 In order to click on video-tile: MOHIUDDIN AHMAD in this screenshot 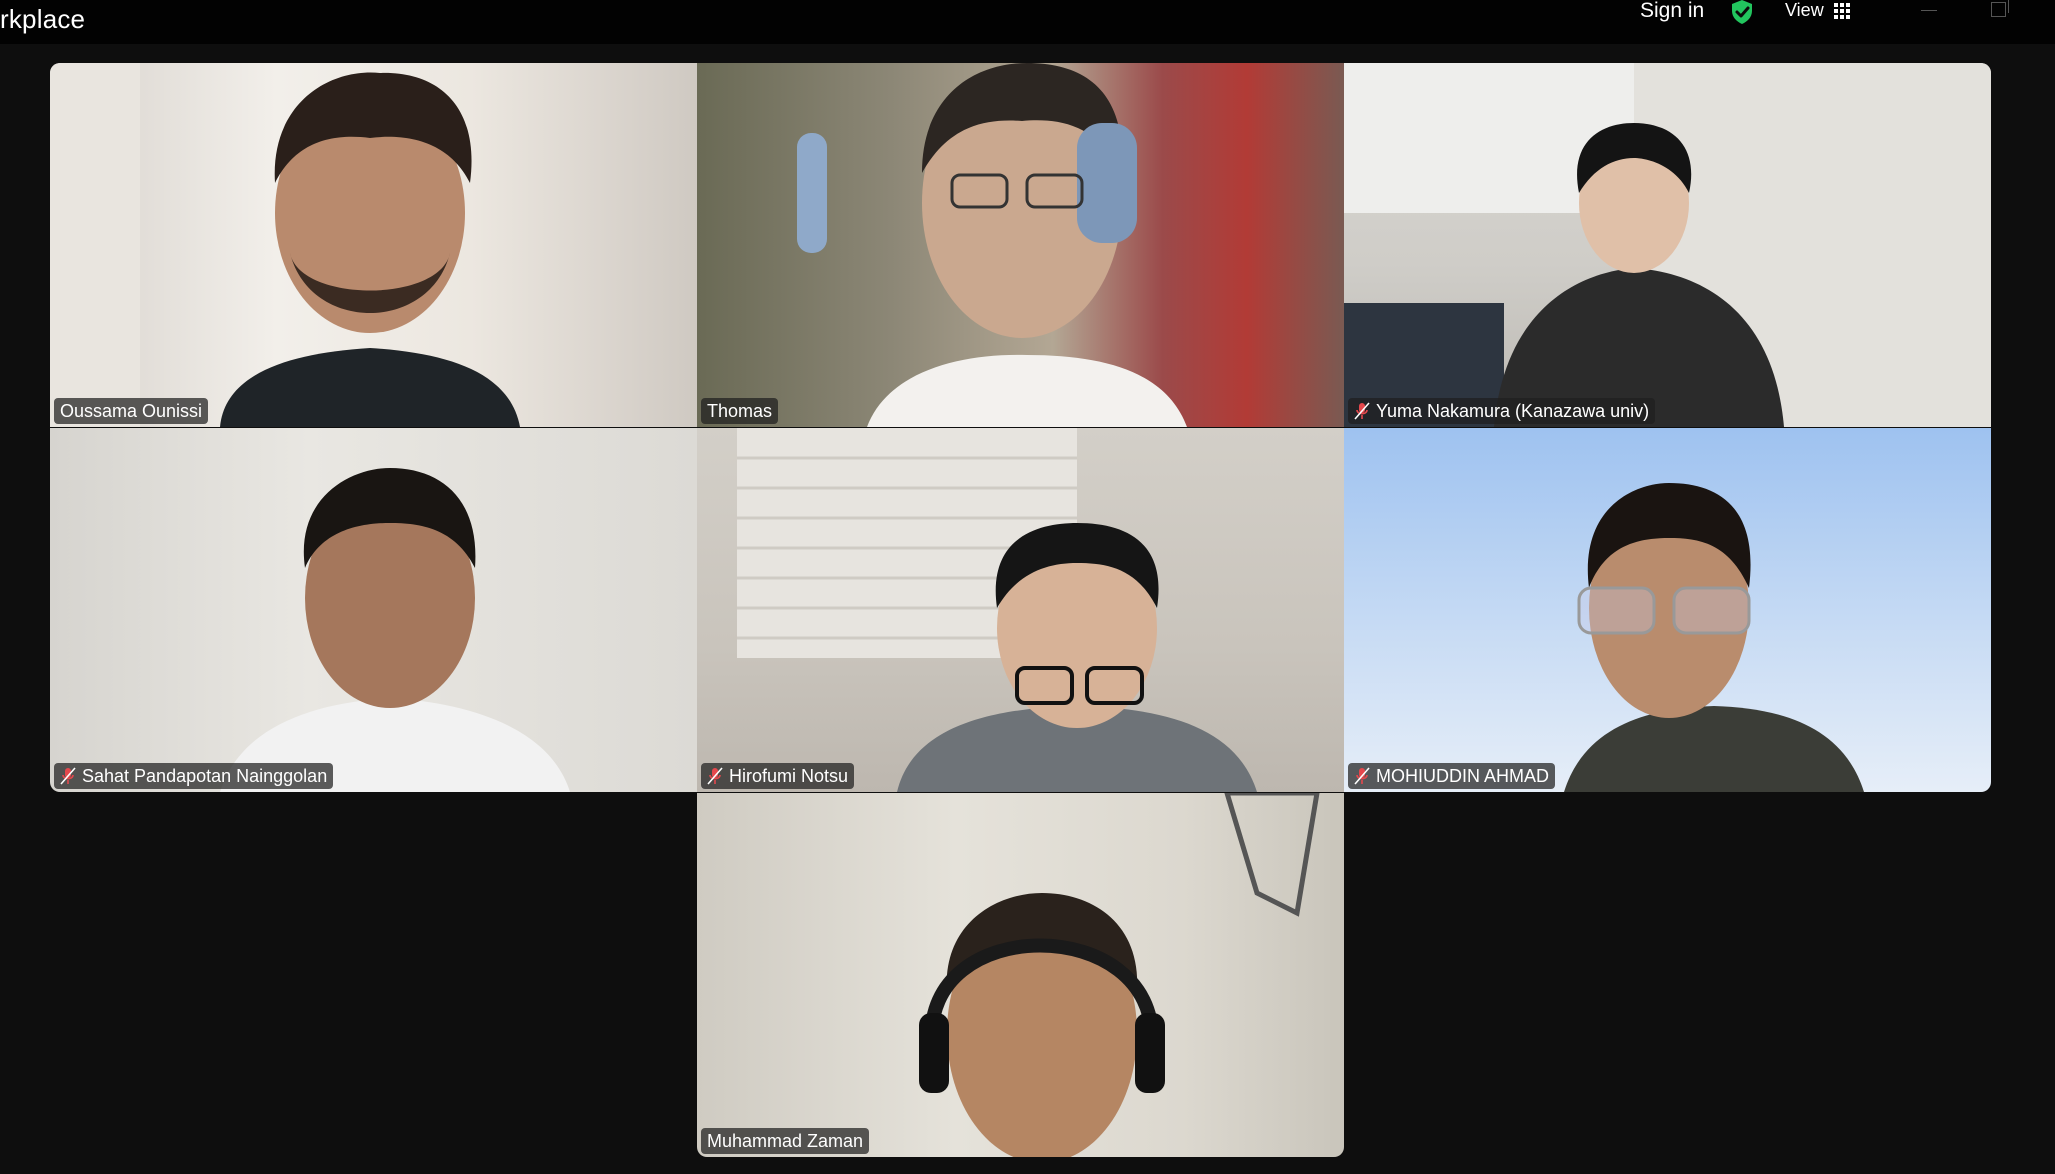, I will do `click(1667, 610)`.